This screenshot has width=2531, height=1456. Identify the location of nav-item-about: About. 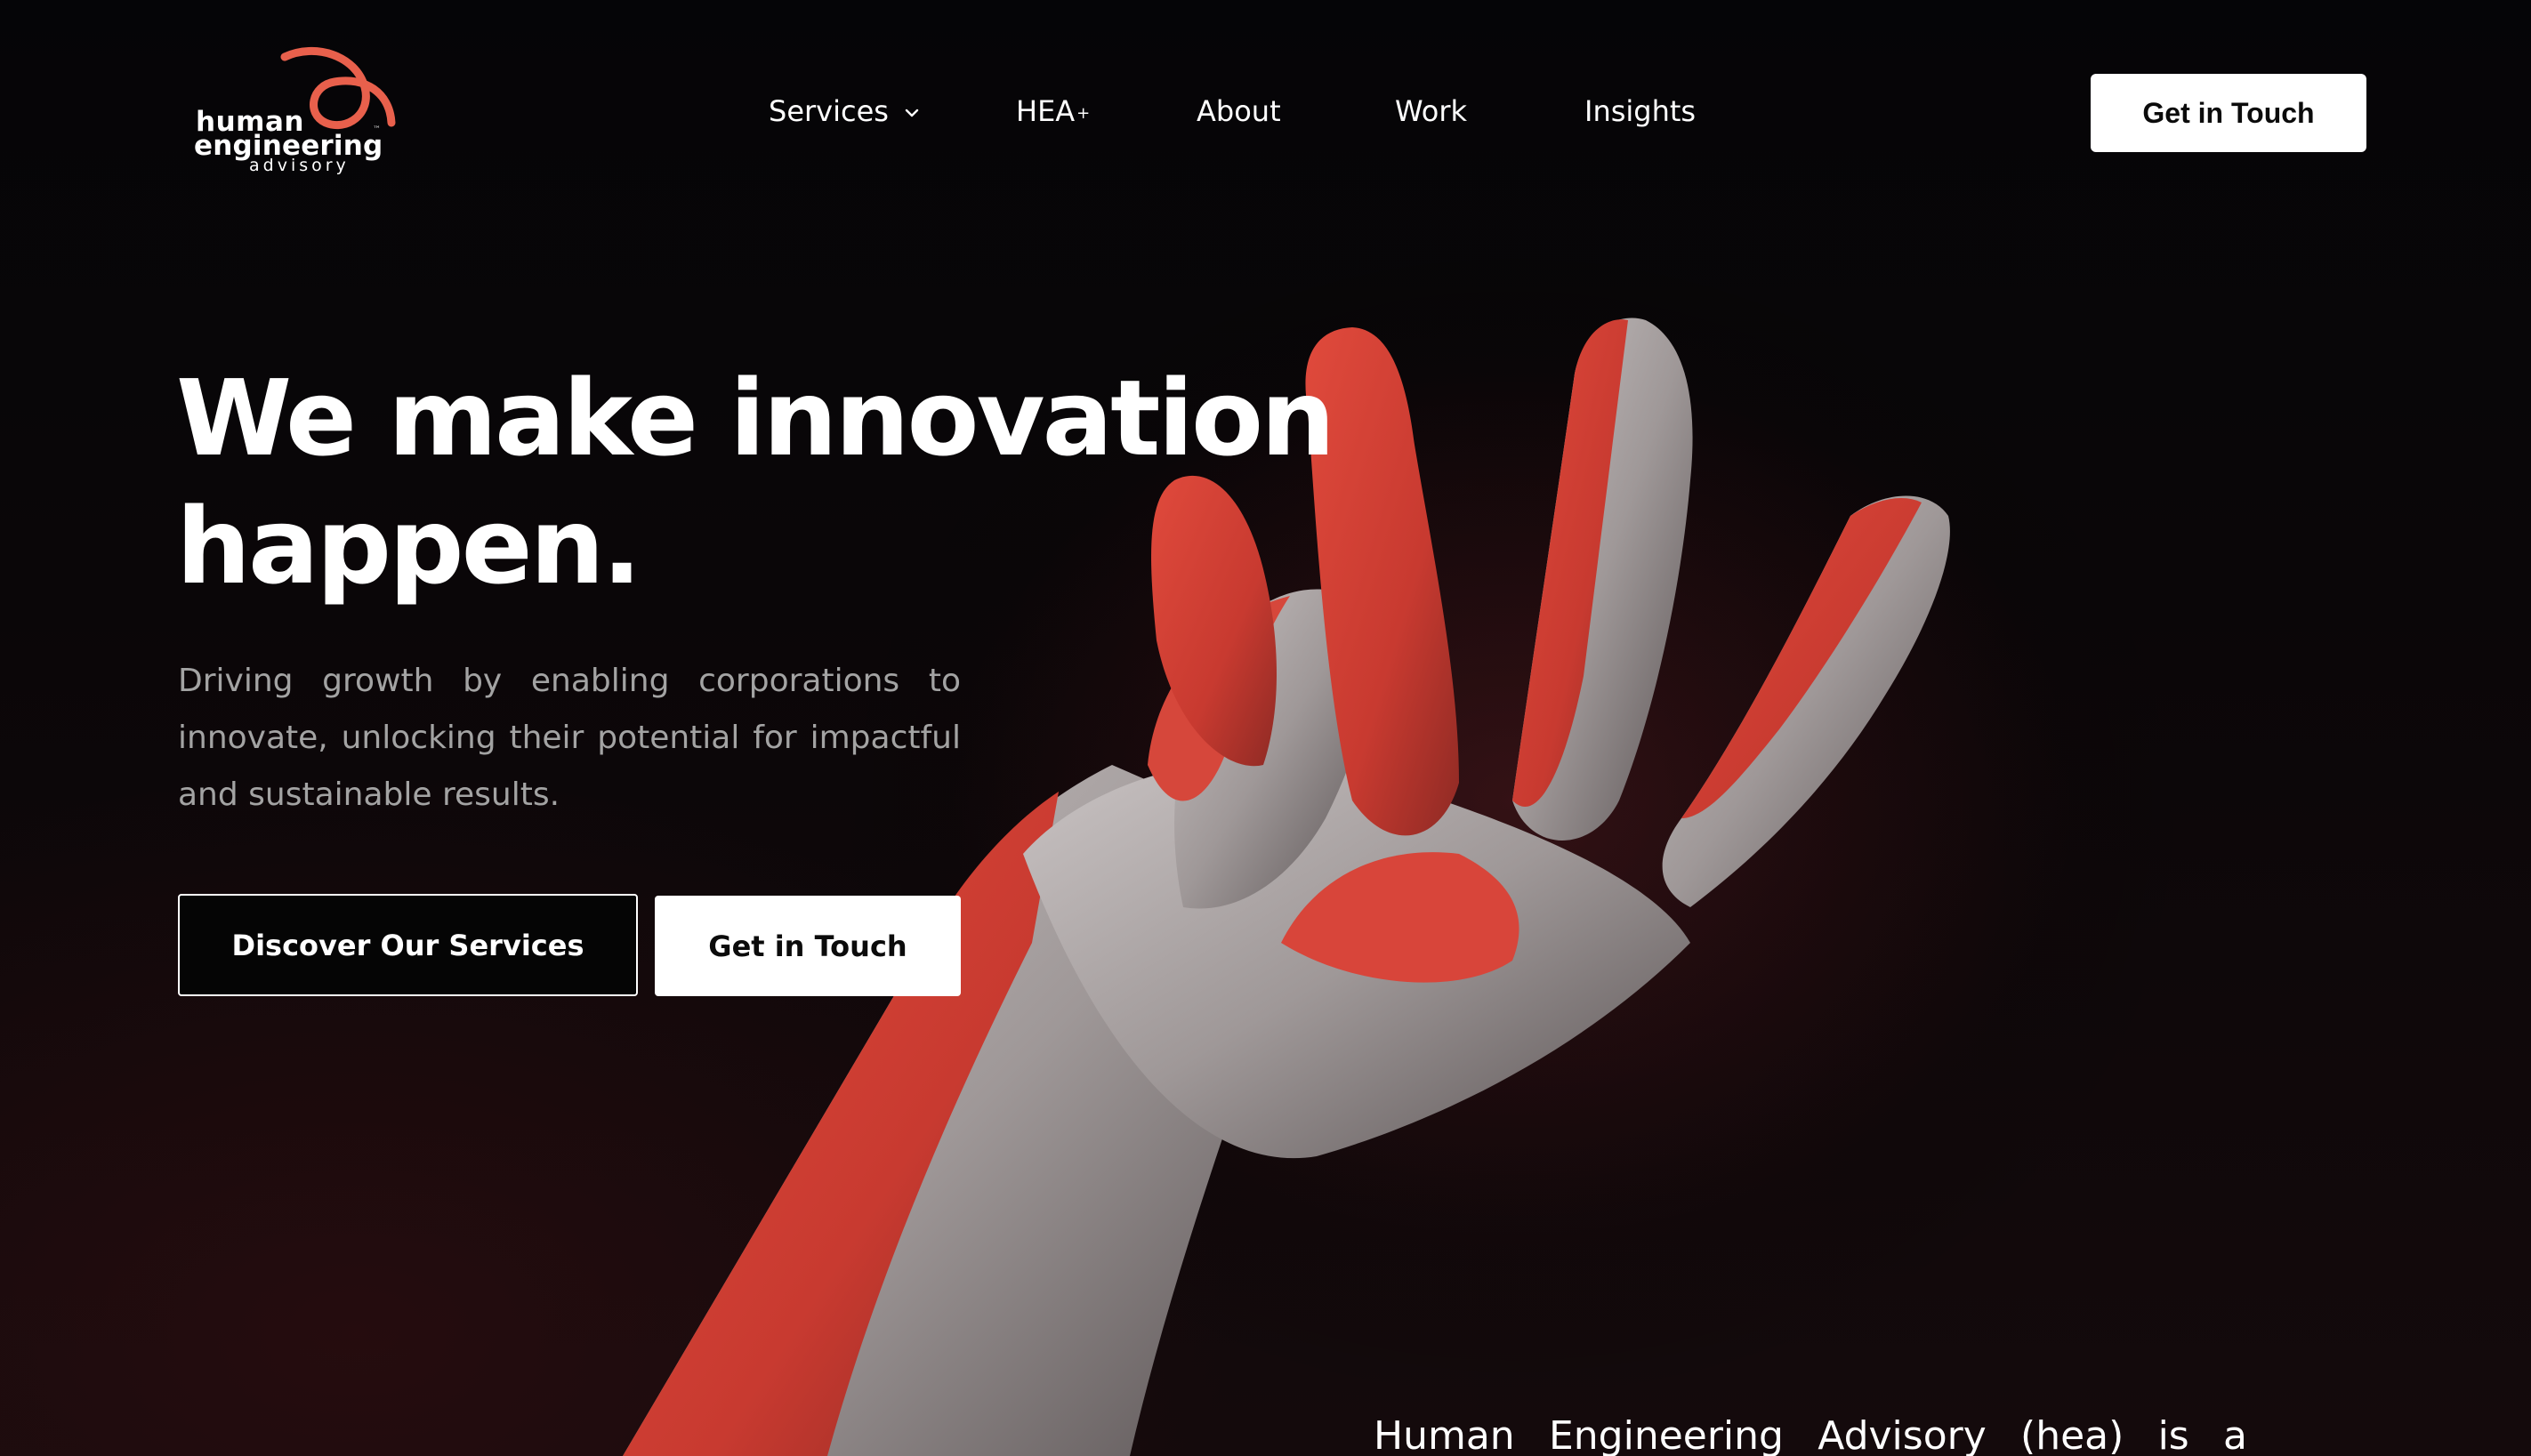
(1296, 111).